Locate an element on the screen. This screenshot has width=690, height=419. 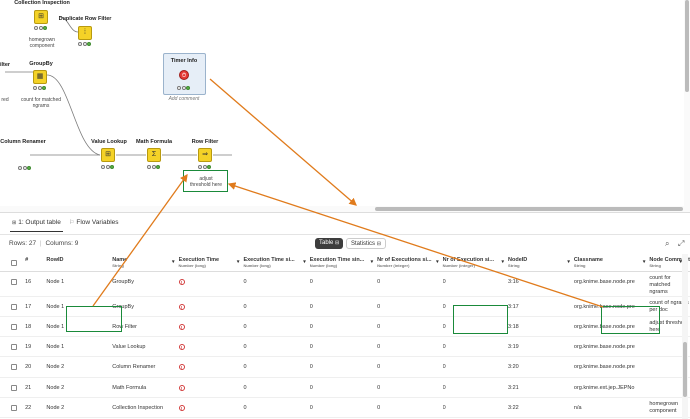
table-view-toggle: Table ⊟ is located at coordinates (329, 243).